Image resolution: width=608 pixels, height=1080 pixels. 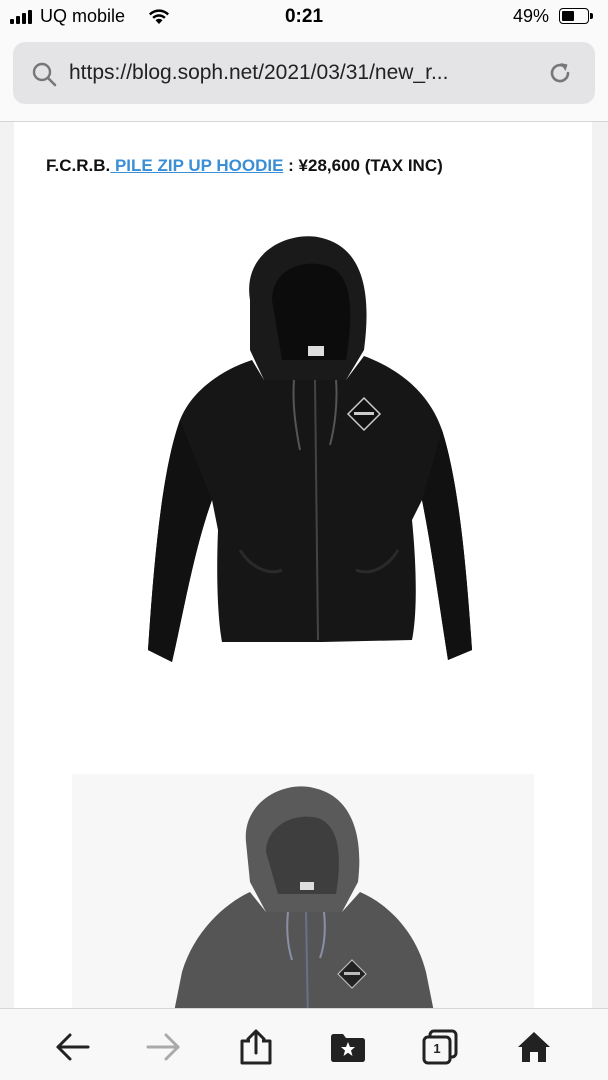 I want to click on back-arrow-icon, so click(x=72, y=1047).